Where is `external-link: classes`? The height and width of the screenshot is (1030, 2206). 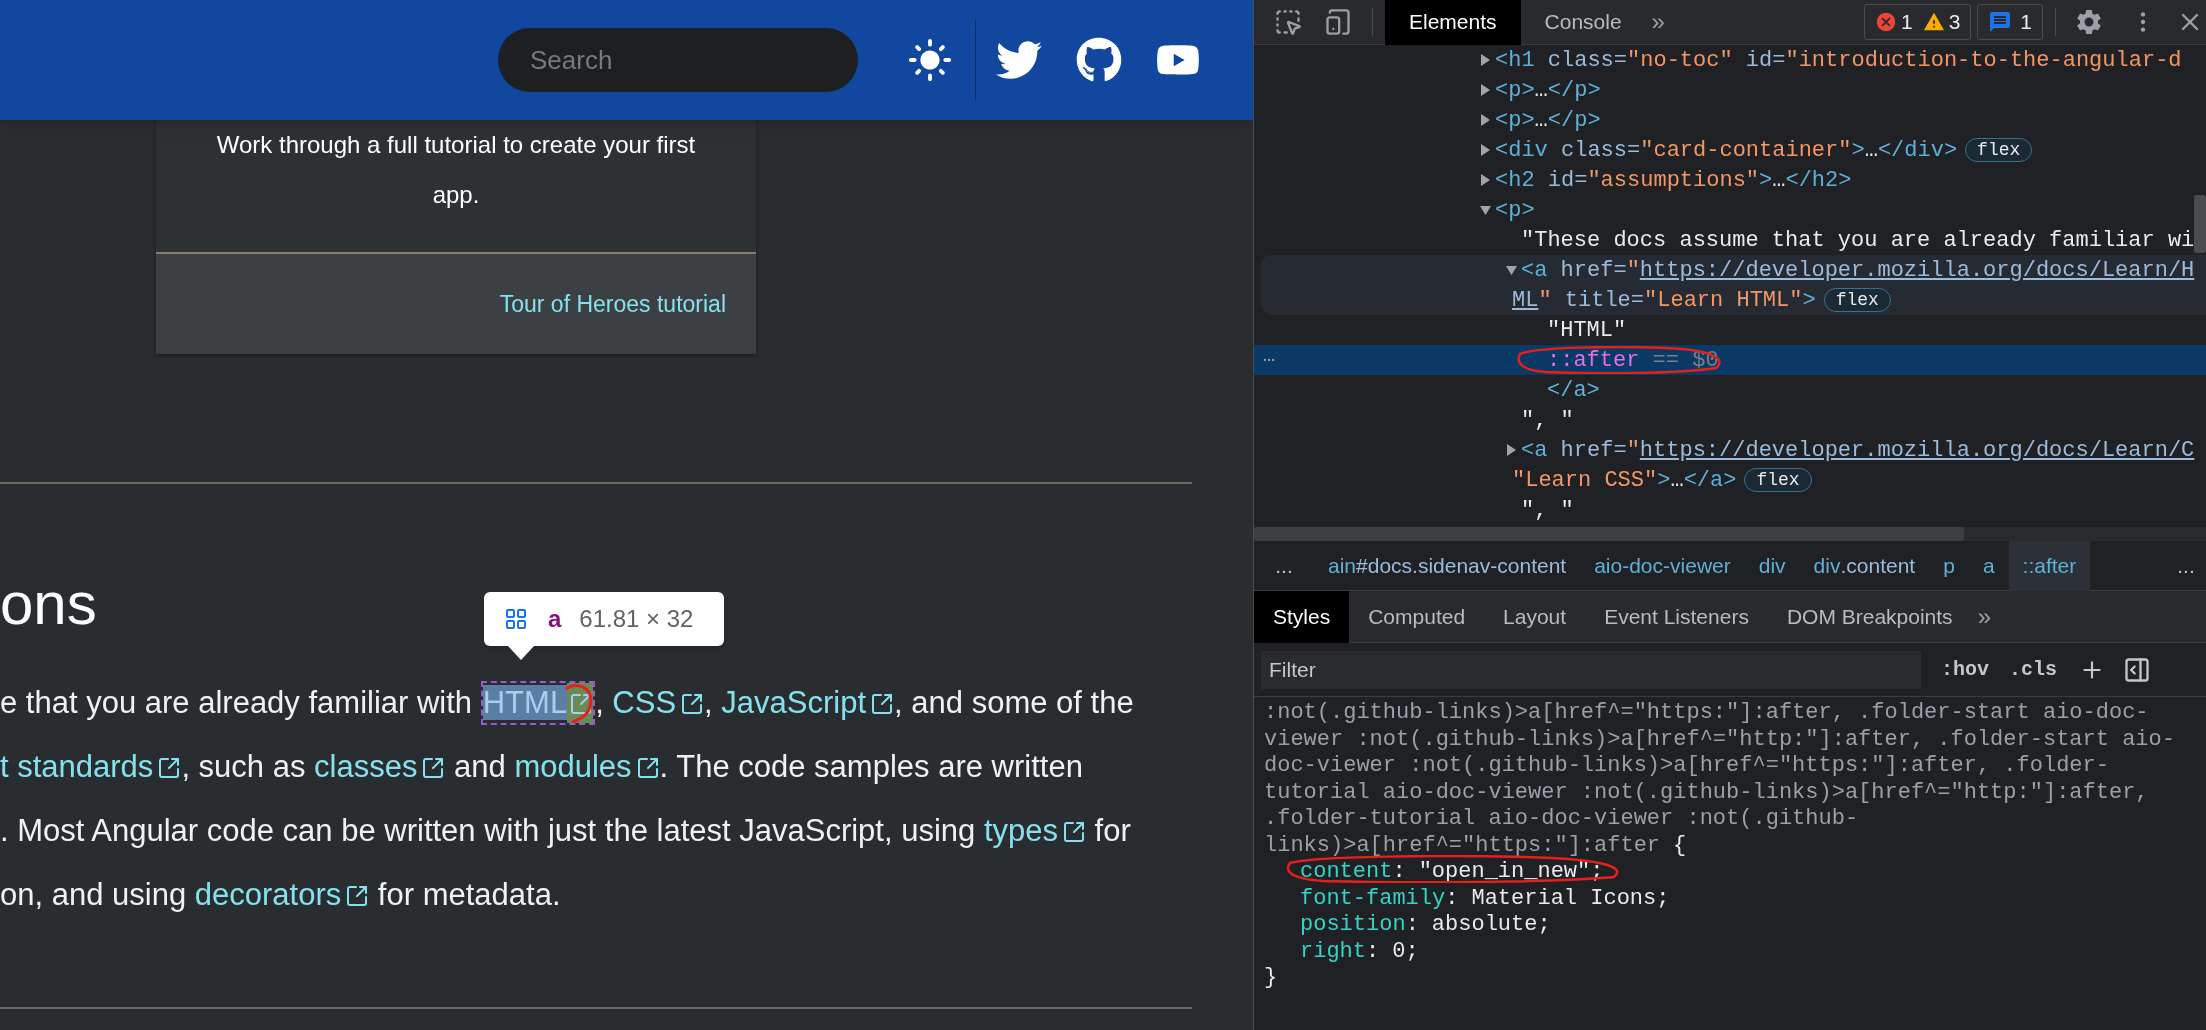
external-link: classes is located at coordinates (380, 767).